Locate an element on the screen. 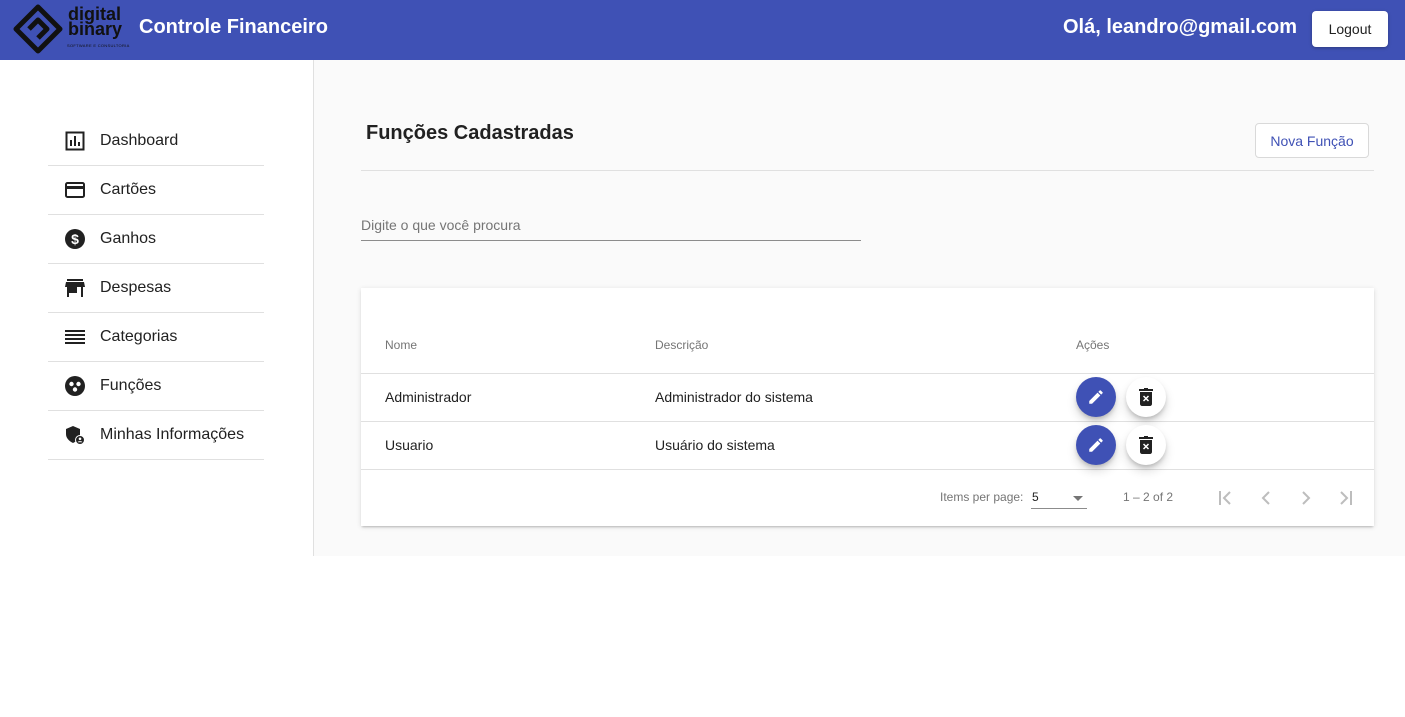 This screenshot has height=717, width=1405. sidebar-item-label: Ganhos is located at coordinates (128, 238).